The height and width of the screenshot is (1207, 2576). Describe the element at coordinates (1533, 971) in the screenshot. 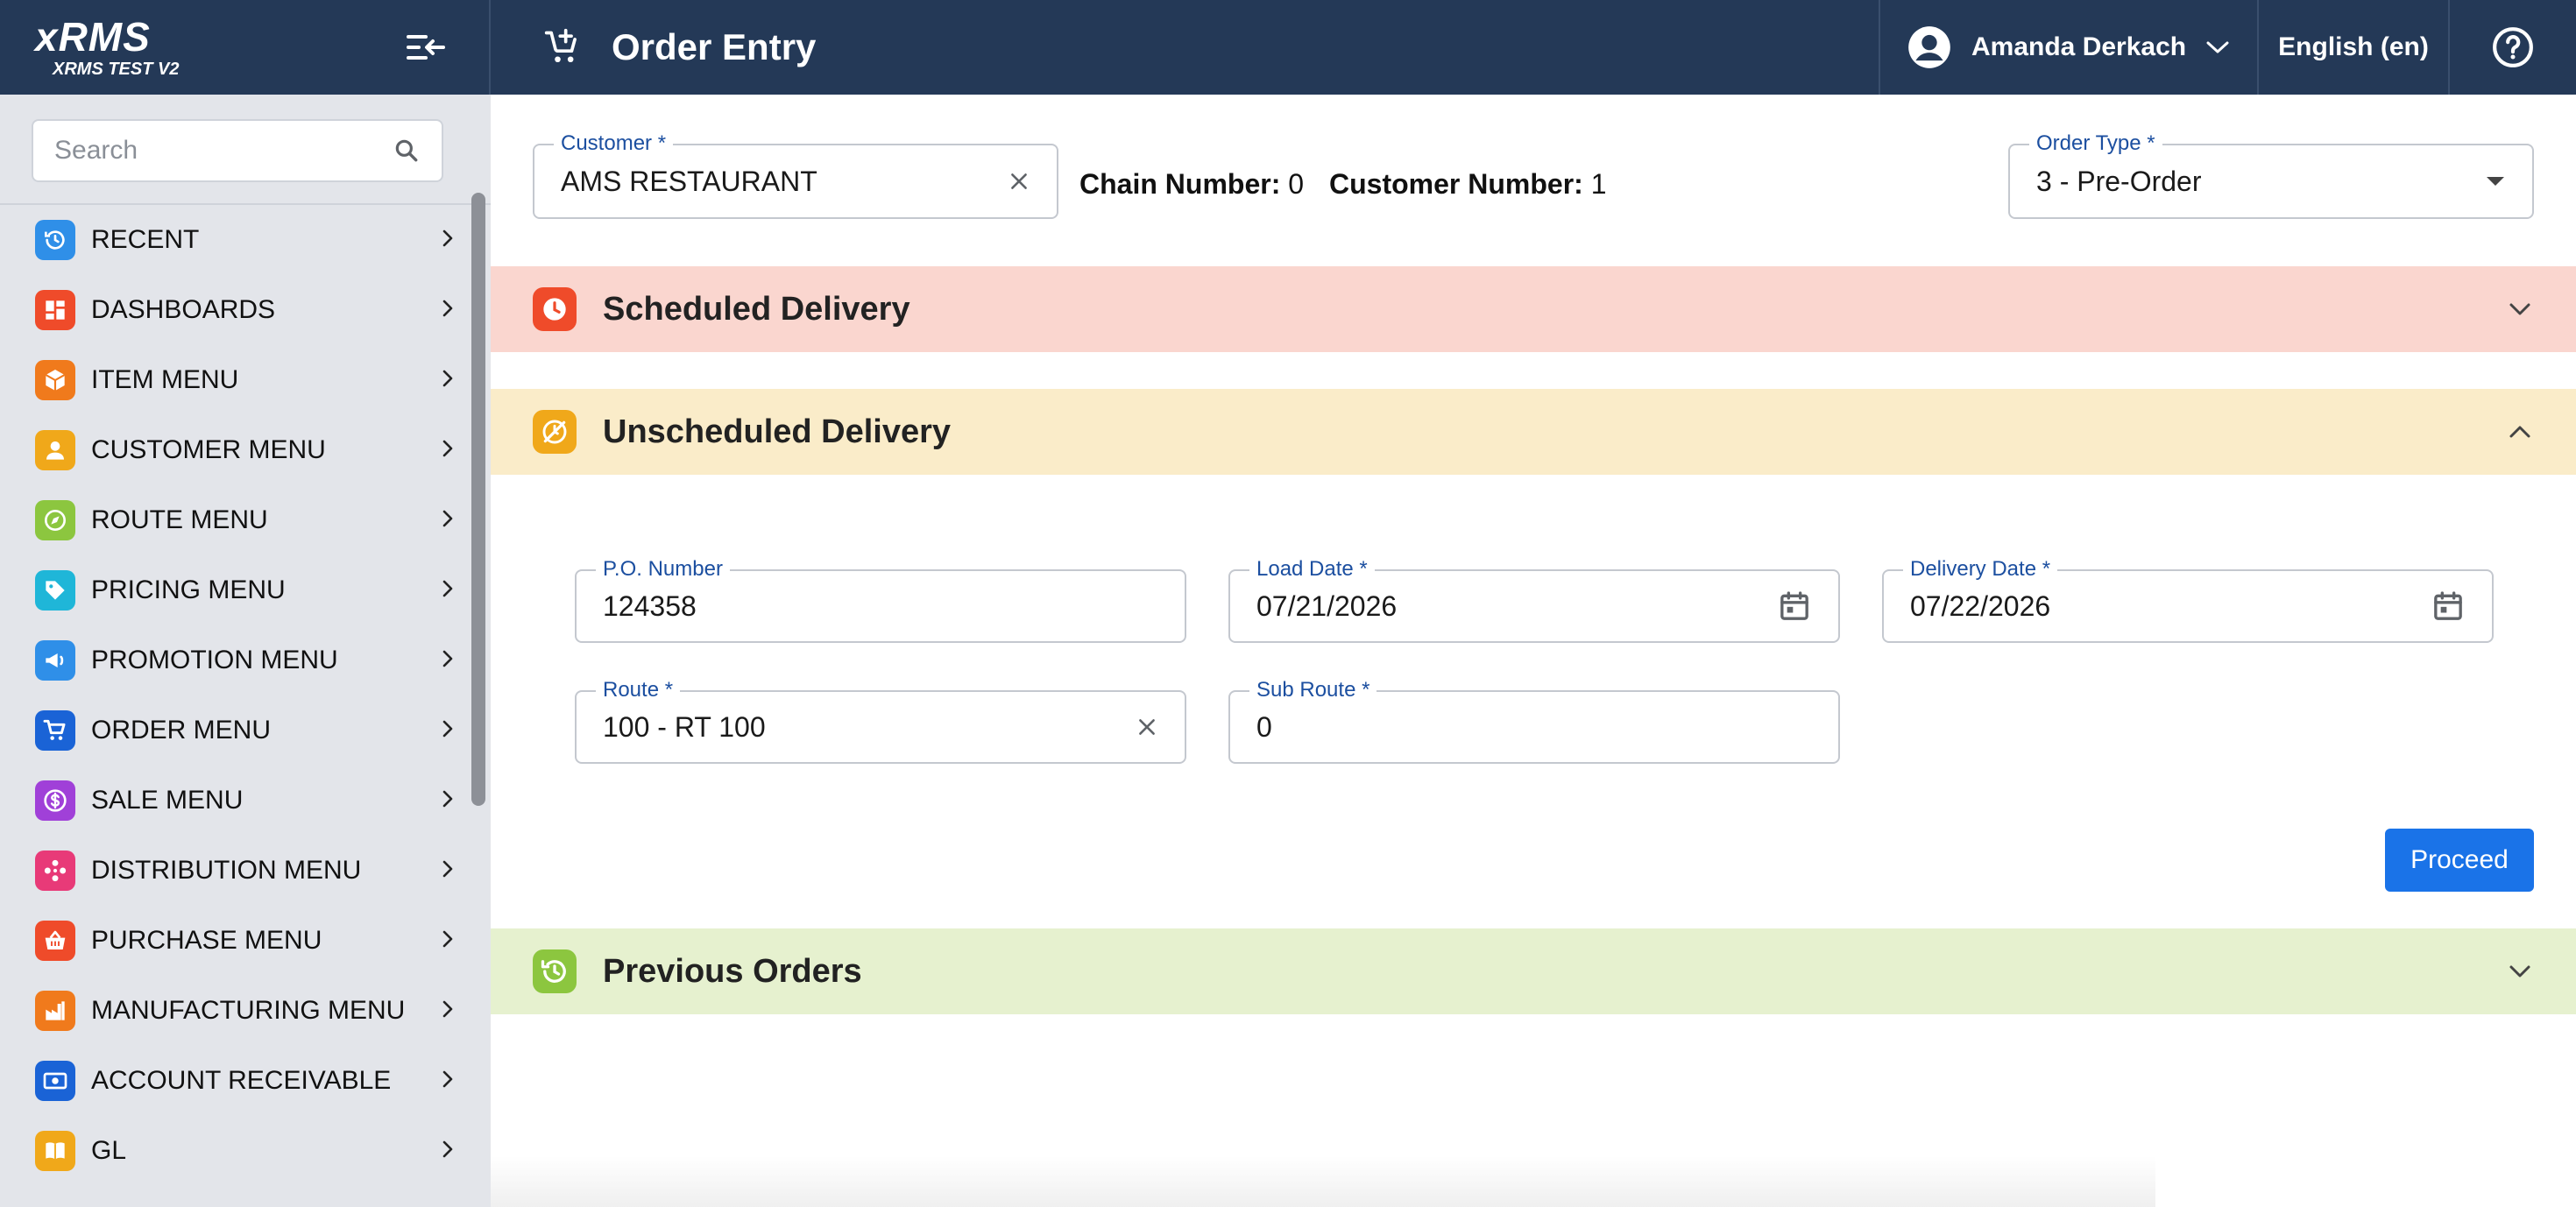

I see `previous-orders-header: Previous Orders` at that location.